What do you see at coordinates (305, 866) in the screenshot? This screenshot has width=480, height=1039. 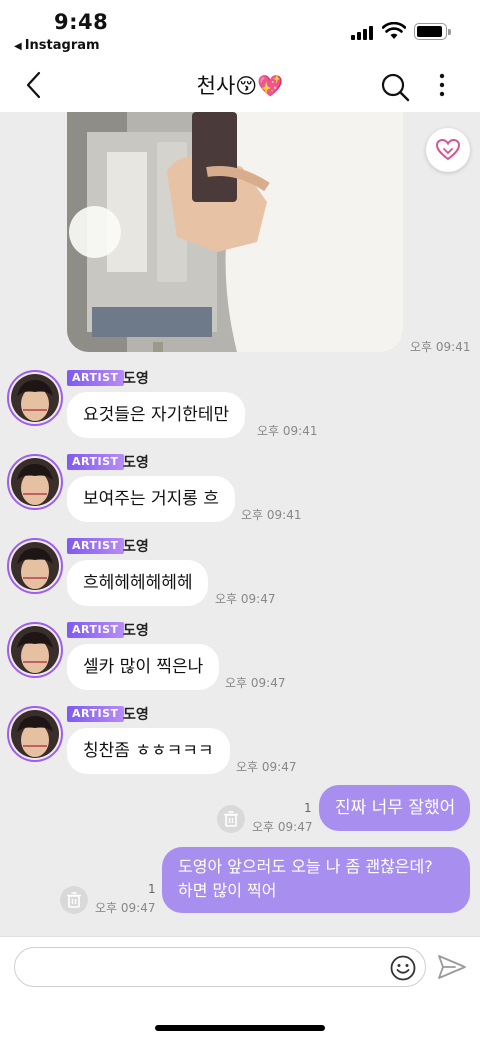 I see `message-text-line: 도영아 앞으러도 오늘 나 좀 괜찮은데?` at bounding box center [305, 866].